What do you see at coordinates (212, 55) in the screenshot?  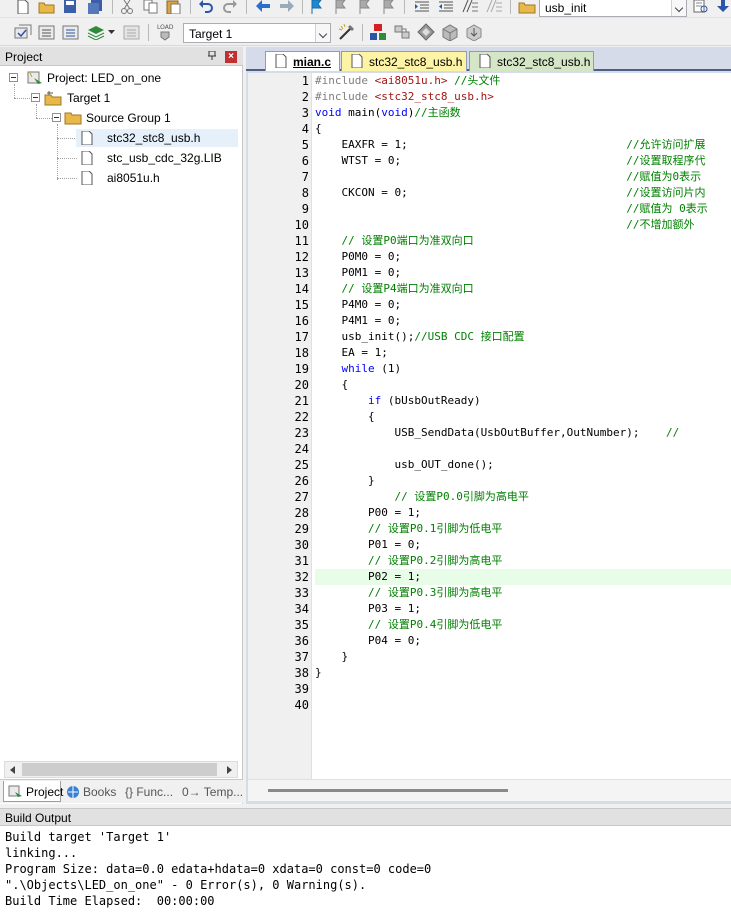 I see `pin-icon` at bounding box center [212, 55].